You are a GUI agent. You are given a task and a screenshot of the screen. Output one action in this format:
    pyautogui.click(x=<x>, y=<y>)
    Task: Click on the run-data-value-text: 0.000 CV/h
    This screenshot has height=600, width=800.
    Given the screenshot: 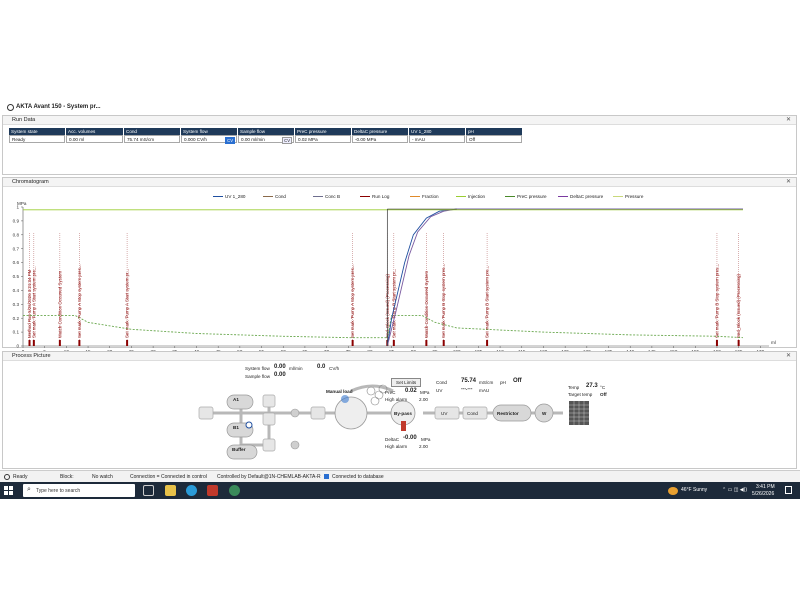 What is the action you would take?
    pyautogui.click(x=195, y=139)
    